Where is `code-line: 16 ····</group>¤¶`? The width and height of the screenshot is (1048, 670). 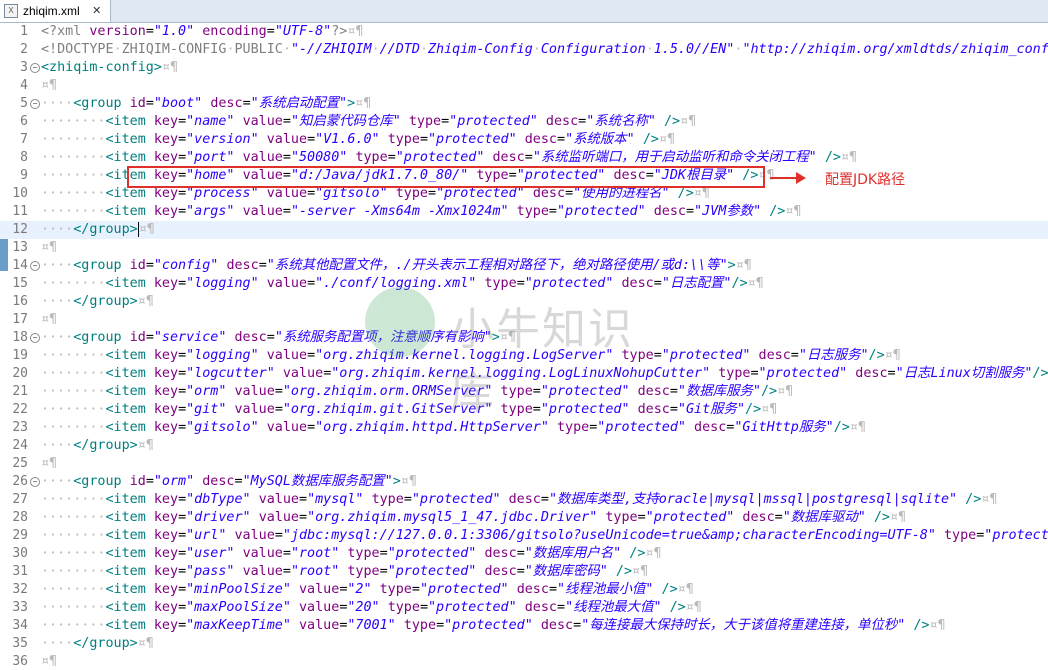
code-line: 16 ····</group>¤¶ is located at coordinates (524, 302).